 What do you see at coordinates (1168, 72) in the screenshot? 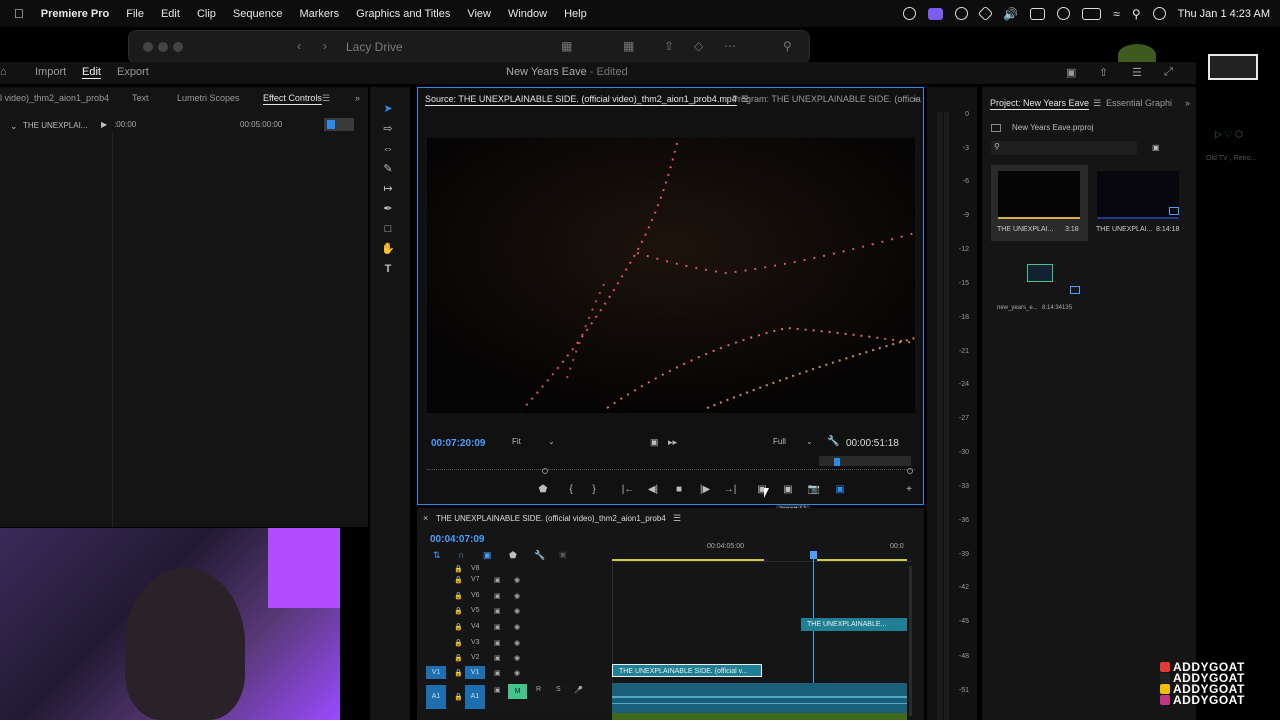
I see `fullscreen-icon: ⤢` at bounding box center [1168, 72].